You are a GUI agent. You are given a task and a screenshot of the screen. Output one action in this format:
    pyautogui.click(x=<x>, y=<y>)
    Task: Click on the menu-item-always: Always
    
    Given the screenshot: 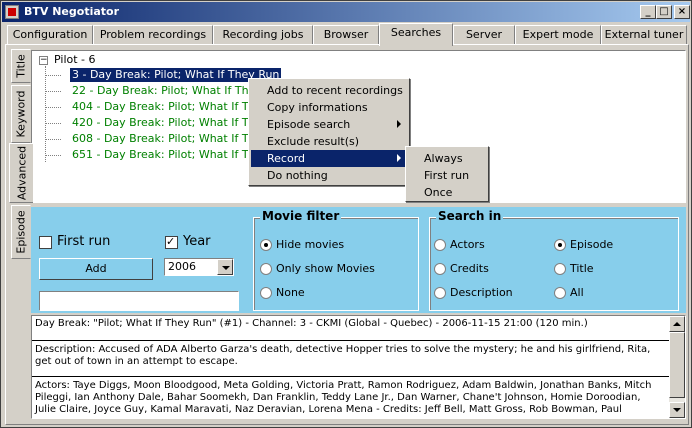 What is the action you would take?
    pyautogui.click(x=447, y=158)
    